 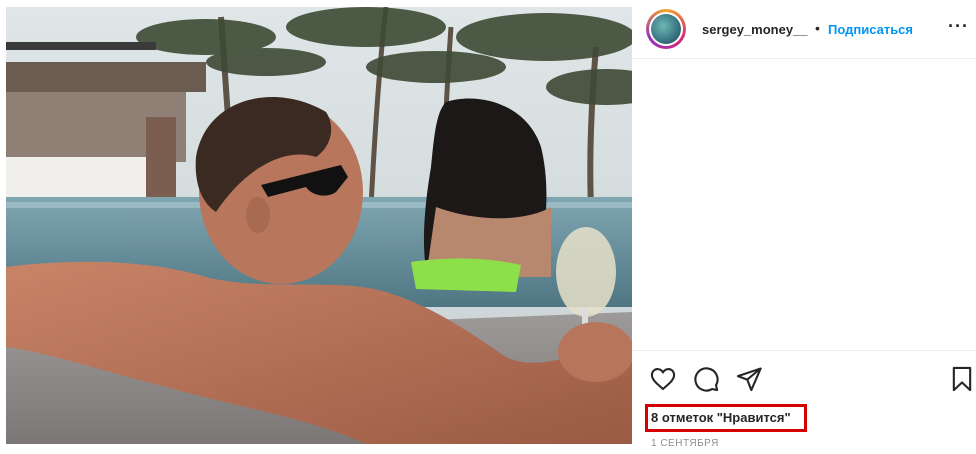 I want to click on likes-count: 8 отметок "Нравится", so click(x=721, y=417).